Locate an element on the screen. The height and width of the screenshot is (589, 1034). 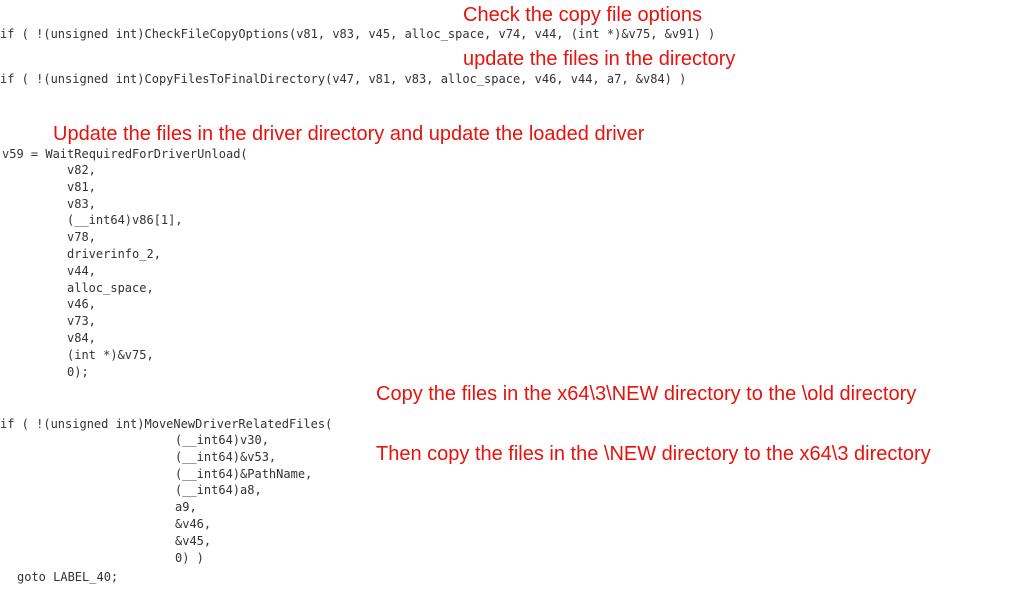
code-arg-line: v78, is located at coordinates (81, 237).